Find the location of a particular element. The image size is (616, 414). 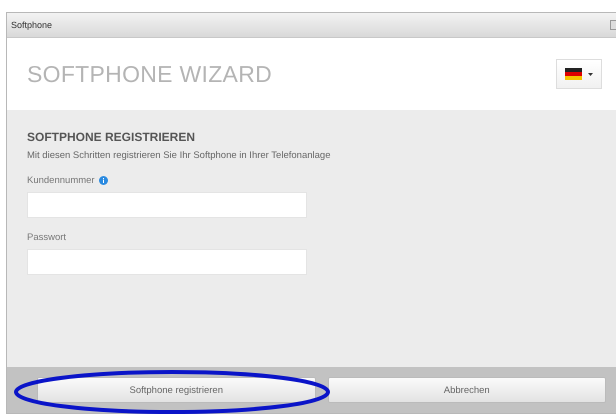

flag-icon is located at coordinates (573, 74).